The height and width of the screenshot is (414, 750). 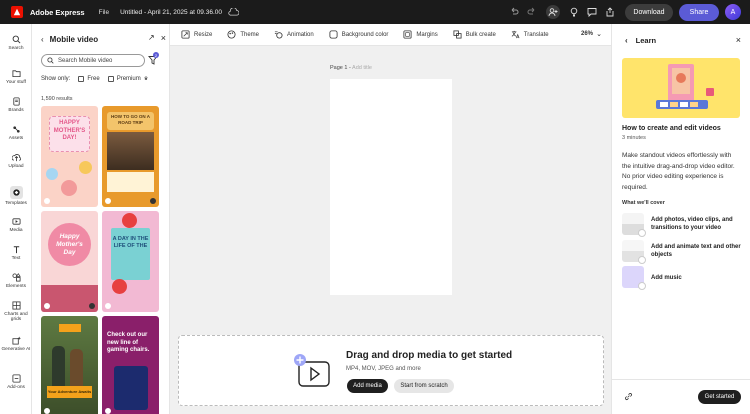 What do you see at coordinates (153, 201) in the screenshot?
I see `premium-badge-icon` at bounding box center [153, 201].